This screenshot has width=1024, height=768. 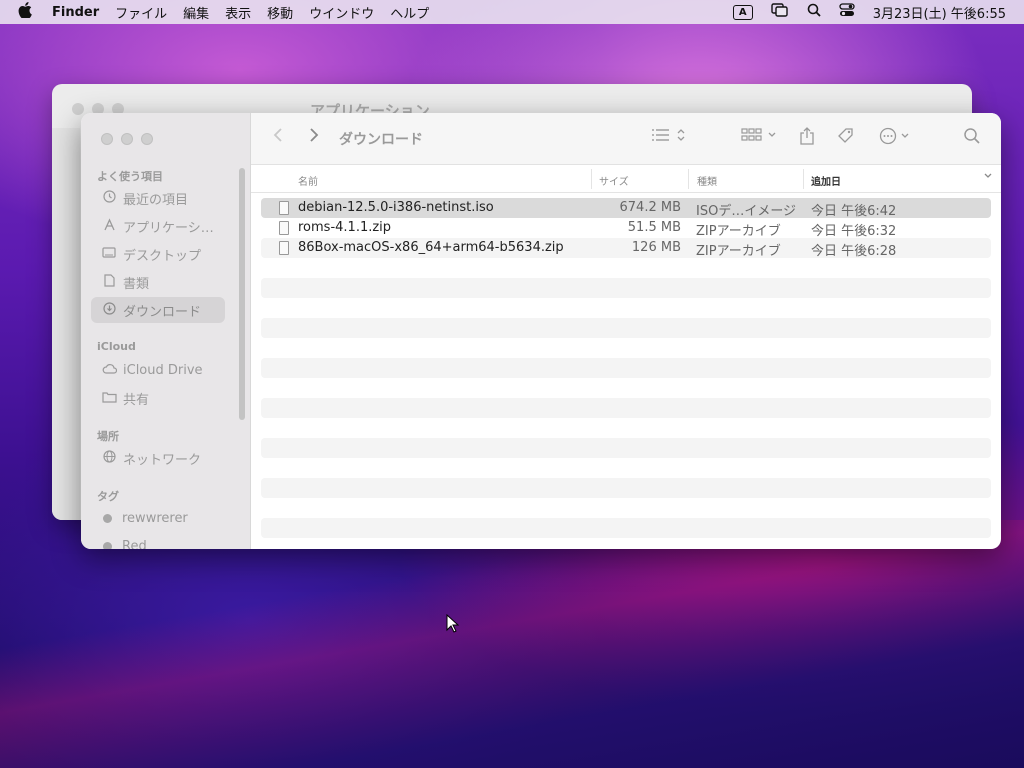 What do you see at coordinates (314, 137) in the screenshot?
I see `forward-chevron-icon` at bounding box center [314, 137].